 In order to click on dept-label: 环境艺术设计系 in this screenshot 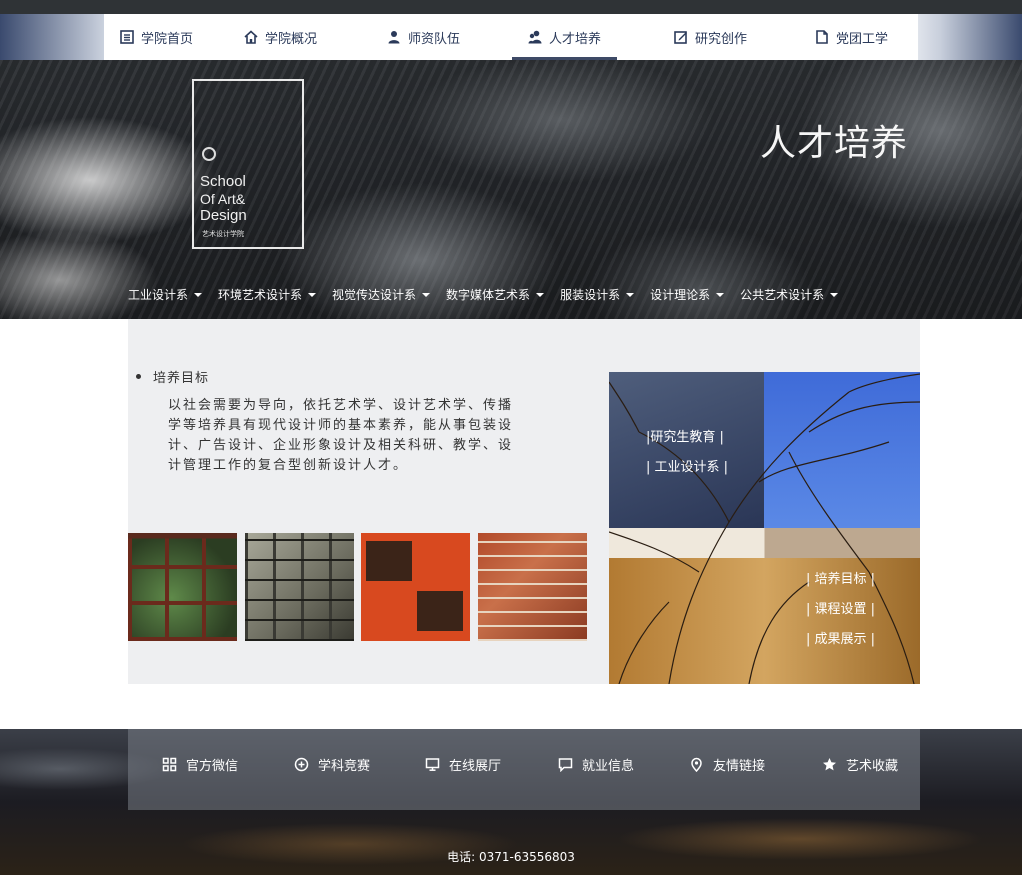, I will do `click(260, 295)`.